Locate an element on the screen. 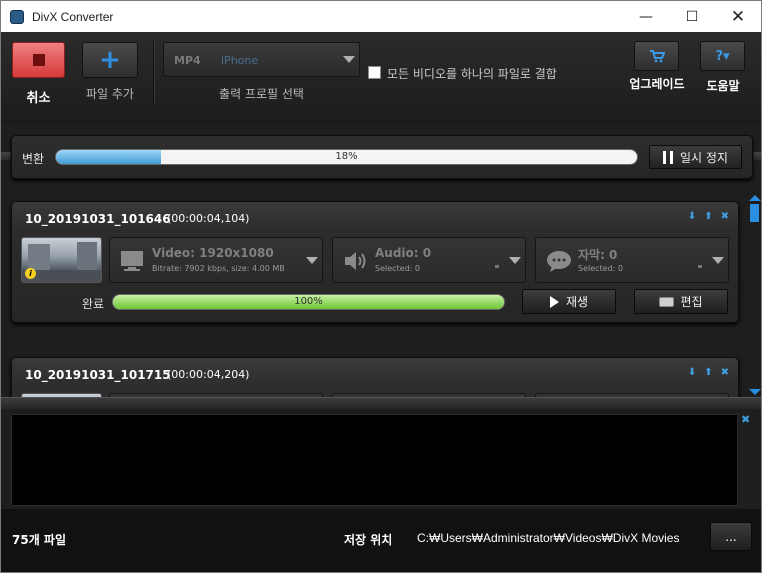  plus-icon: + is located at coordinates (110, 60).